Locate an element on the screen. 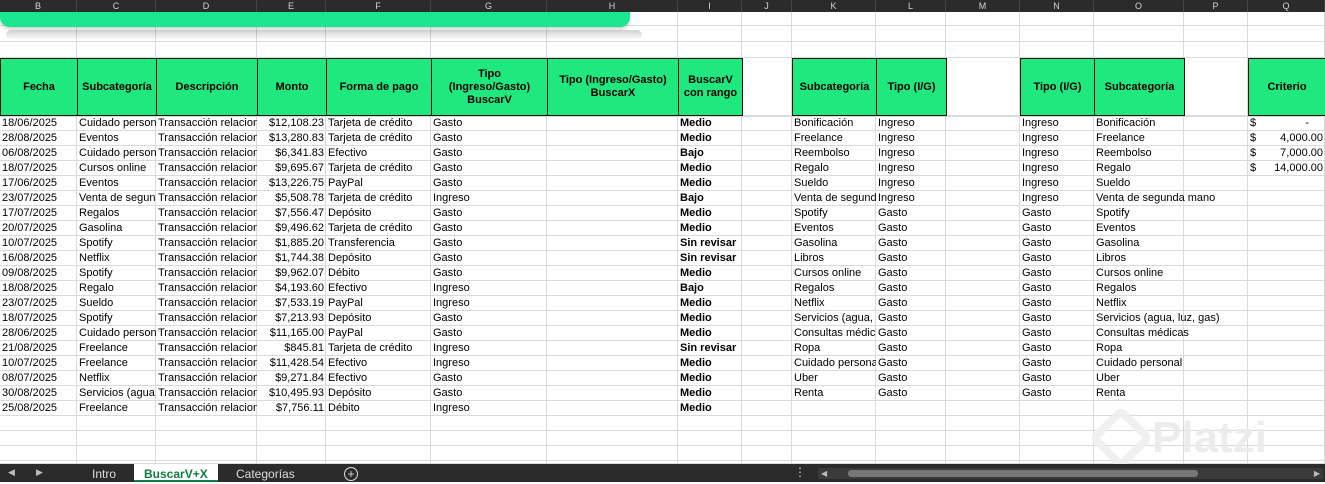 The image size is (1325, 484). lookup1-subcategoria-cell: Regalos is located at coordinates (834, 288).